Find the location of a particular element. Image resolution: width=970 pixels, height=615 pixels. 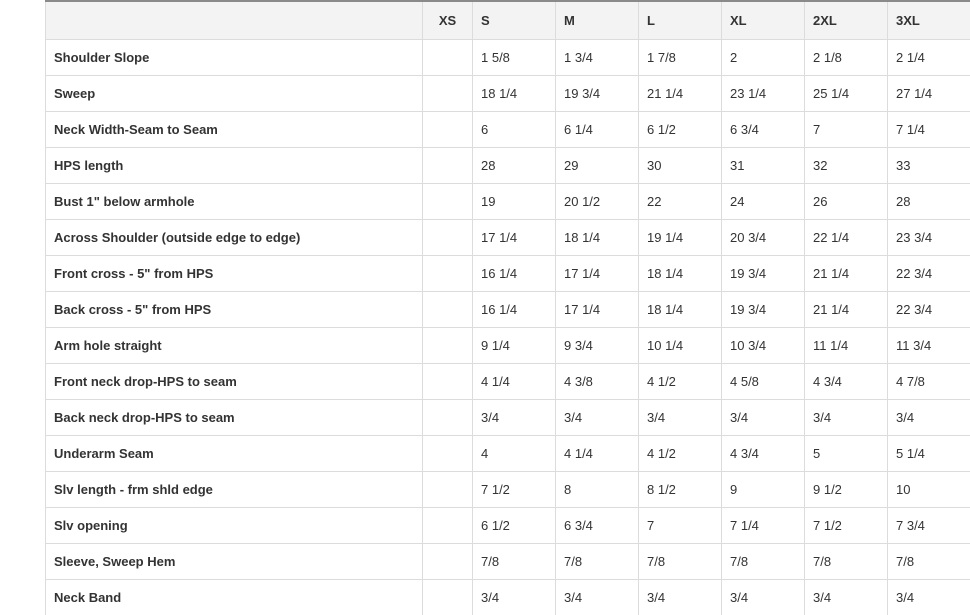

table-cell: 29 is located at coordinates (597, 165).